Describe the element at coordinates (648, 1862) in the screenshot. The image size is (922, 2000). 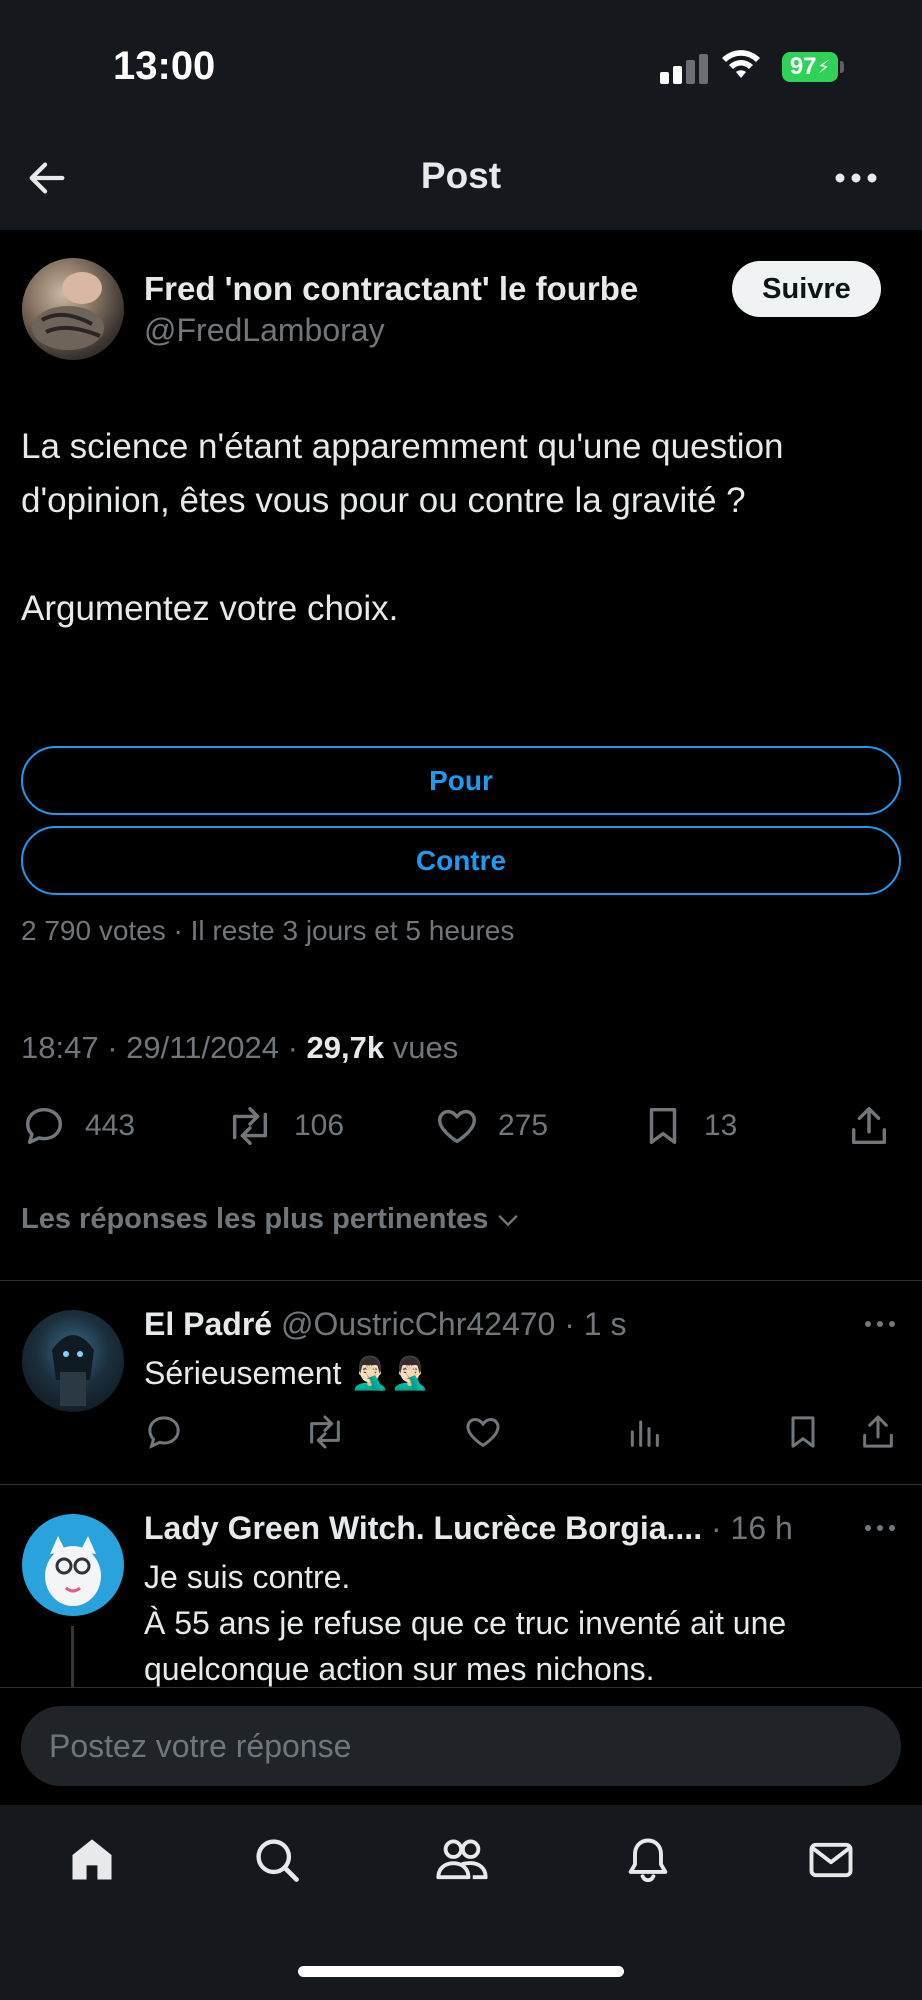
I see `bell-icon` at that location.